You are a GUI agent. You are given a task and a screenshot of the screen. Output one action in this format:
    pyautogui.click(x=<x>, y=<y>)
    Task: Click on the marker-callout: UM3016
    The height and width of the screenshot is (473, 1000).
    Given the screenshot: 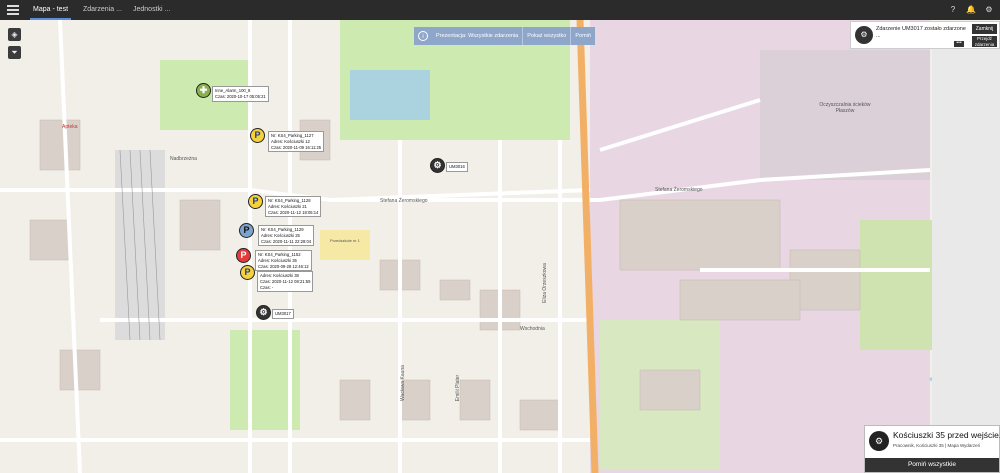 What is the action you would take?
    pyautogui.click(x=457, y=167)
    